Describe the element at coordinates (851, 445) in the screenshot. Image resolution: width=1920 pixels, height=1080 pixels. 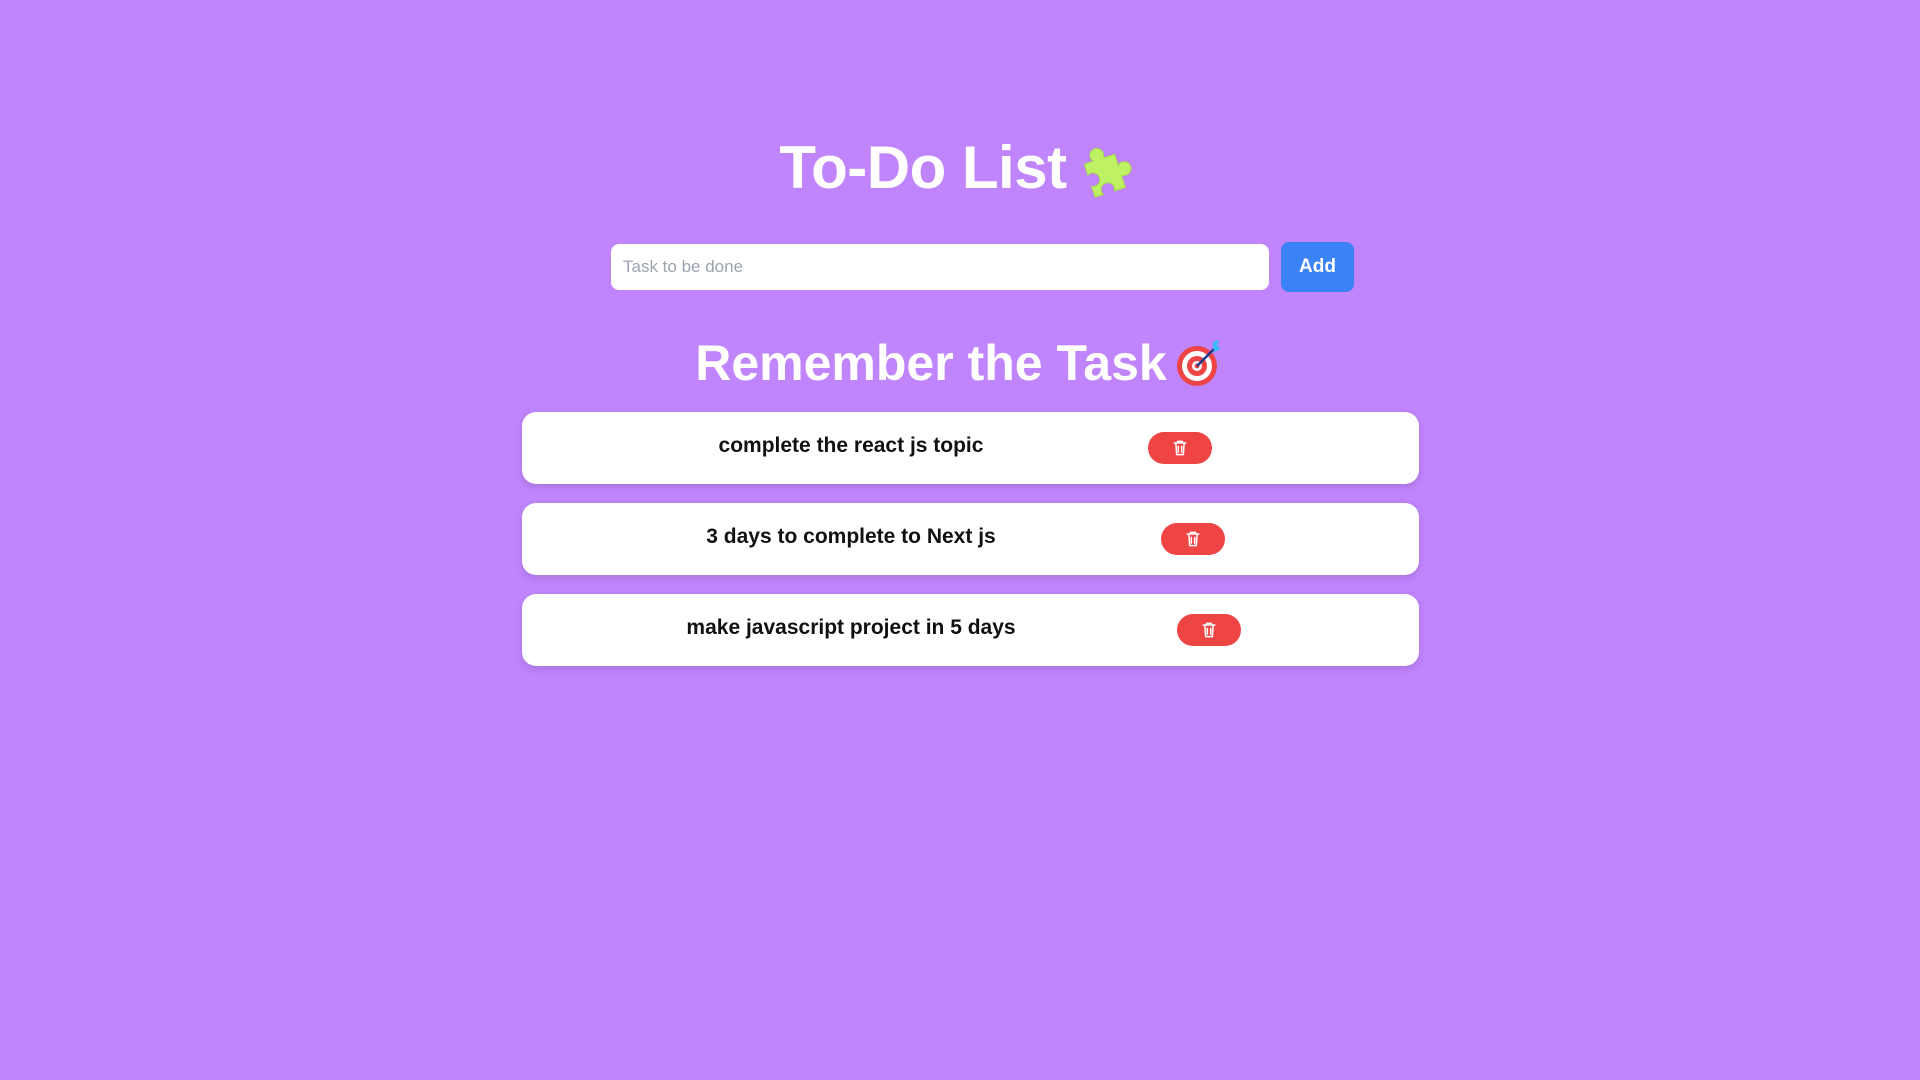
I see `task-text: complete the react js topic` at that location.